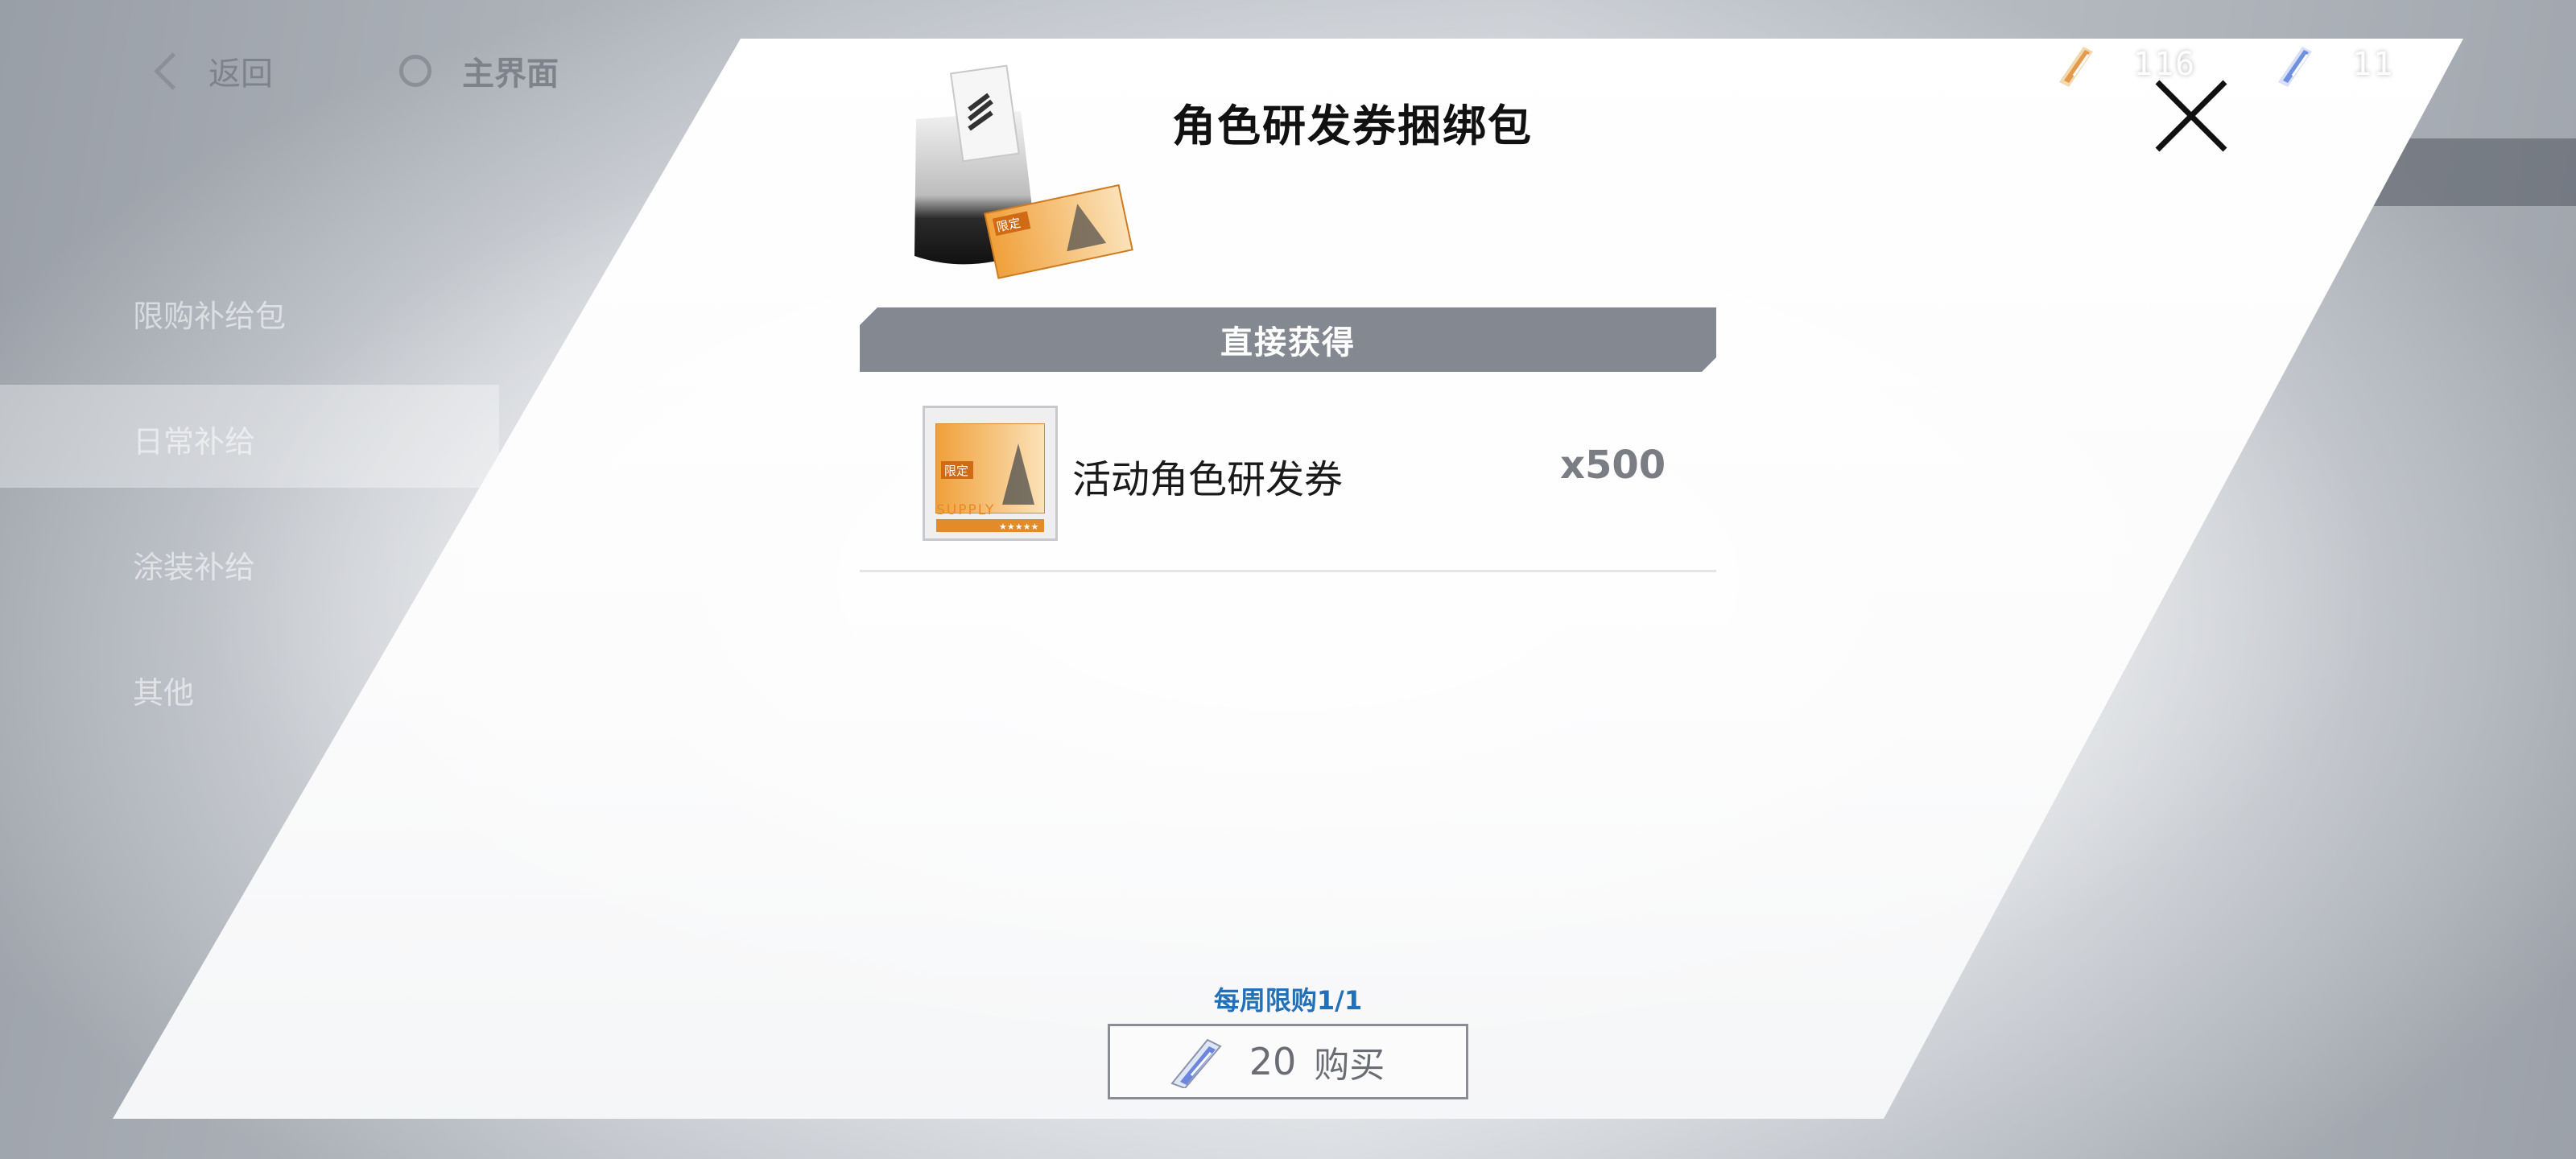 The width and height of the screenshot is (2576, 1159). What do you see at coordinates (1023, 171) in the screenshot?
I see `bundle-bag-icon: 限定` at bounding box center [1023, 171].